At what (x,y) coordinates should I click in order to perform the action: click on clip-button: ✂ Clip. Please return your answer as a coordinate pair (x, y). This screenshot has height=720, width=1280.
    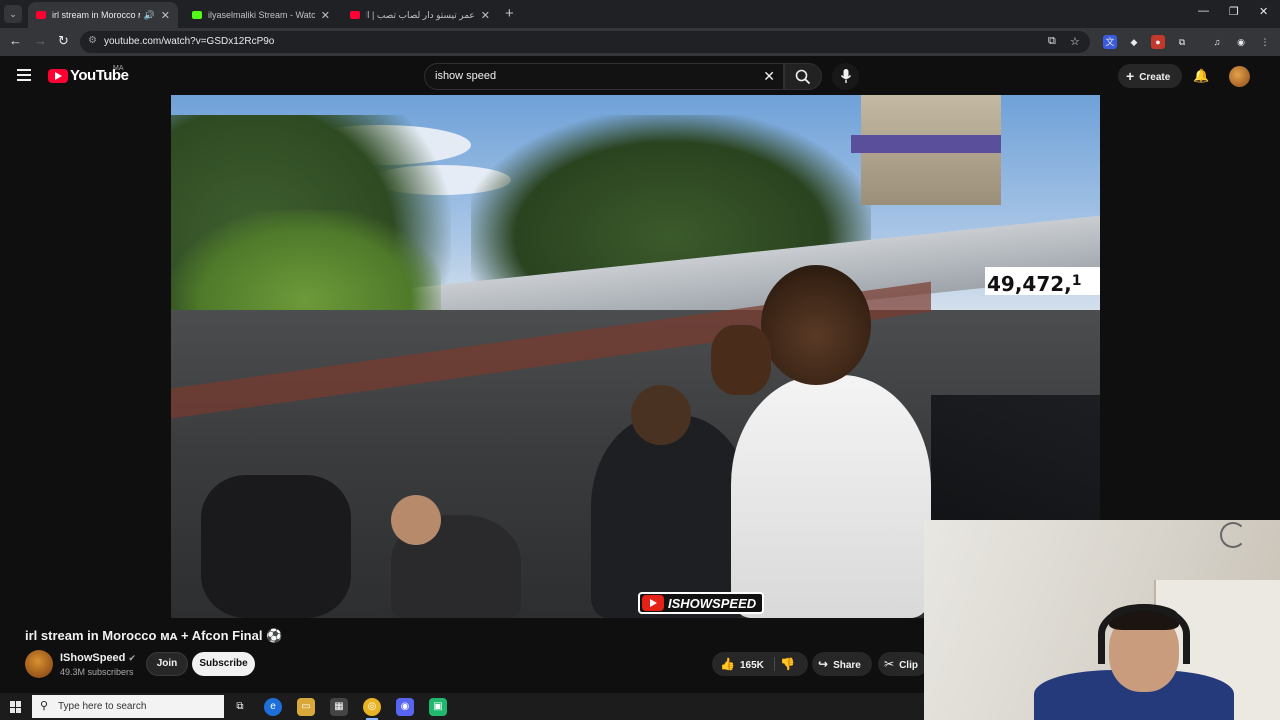
    Looking at the image, I should click on (903, 664).